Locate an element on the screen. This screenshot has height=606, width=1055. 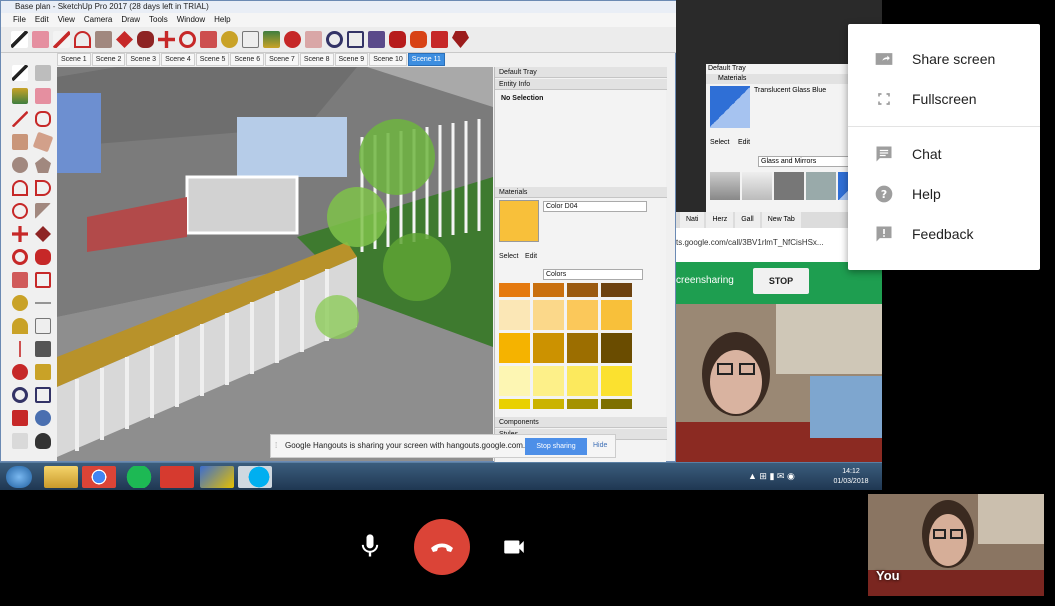
entity-info-header: Entity Info is located at coordinates (581, 84).